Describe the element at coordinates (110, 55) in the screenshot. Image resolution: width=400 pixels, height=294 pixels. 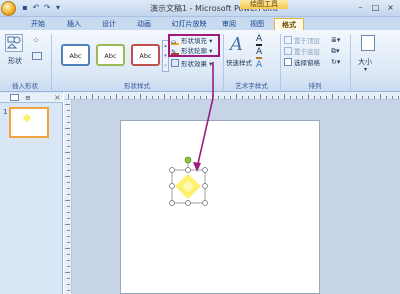
I see `shape-style-sample-2: Abc` at that location.